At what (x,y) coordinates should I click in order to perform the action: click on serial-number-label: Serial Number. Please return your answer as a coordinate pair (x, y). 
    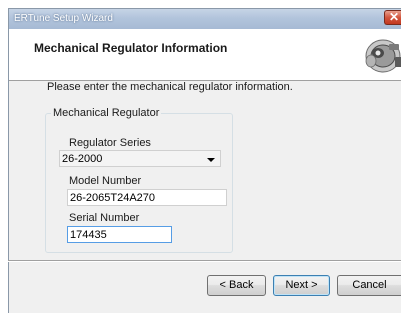
    Looking at the image, I should click on (104, 218).